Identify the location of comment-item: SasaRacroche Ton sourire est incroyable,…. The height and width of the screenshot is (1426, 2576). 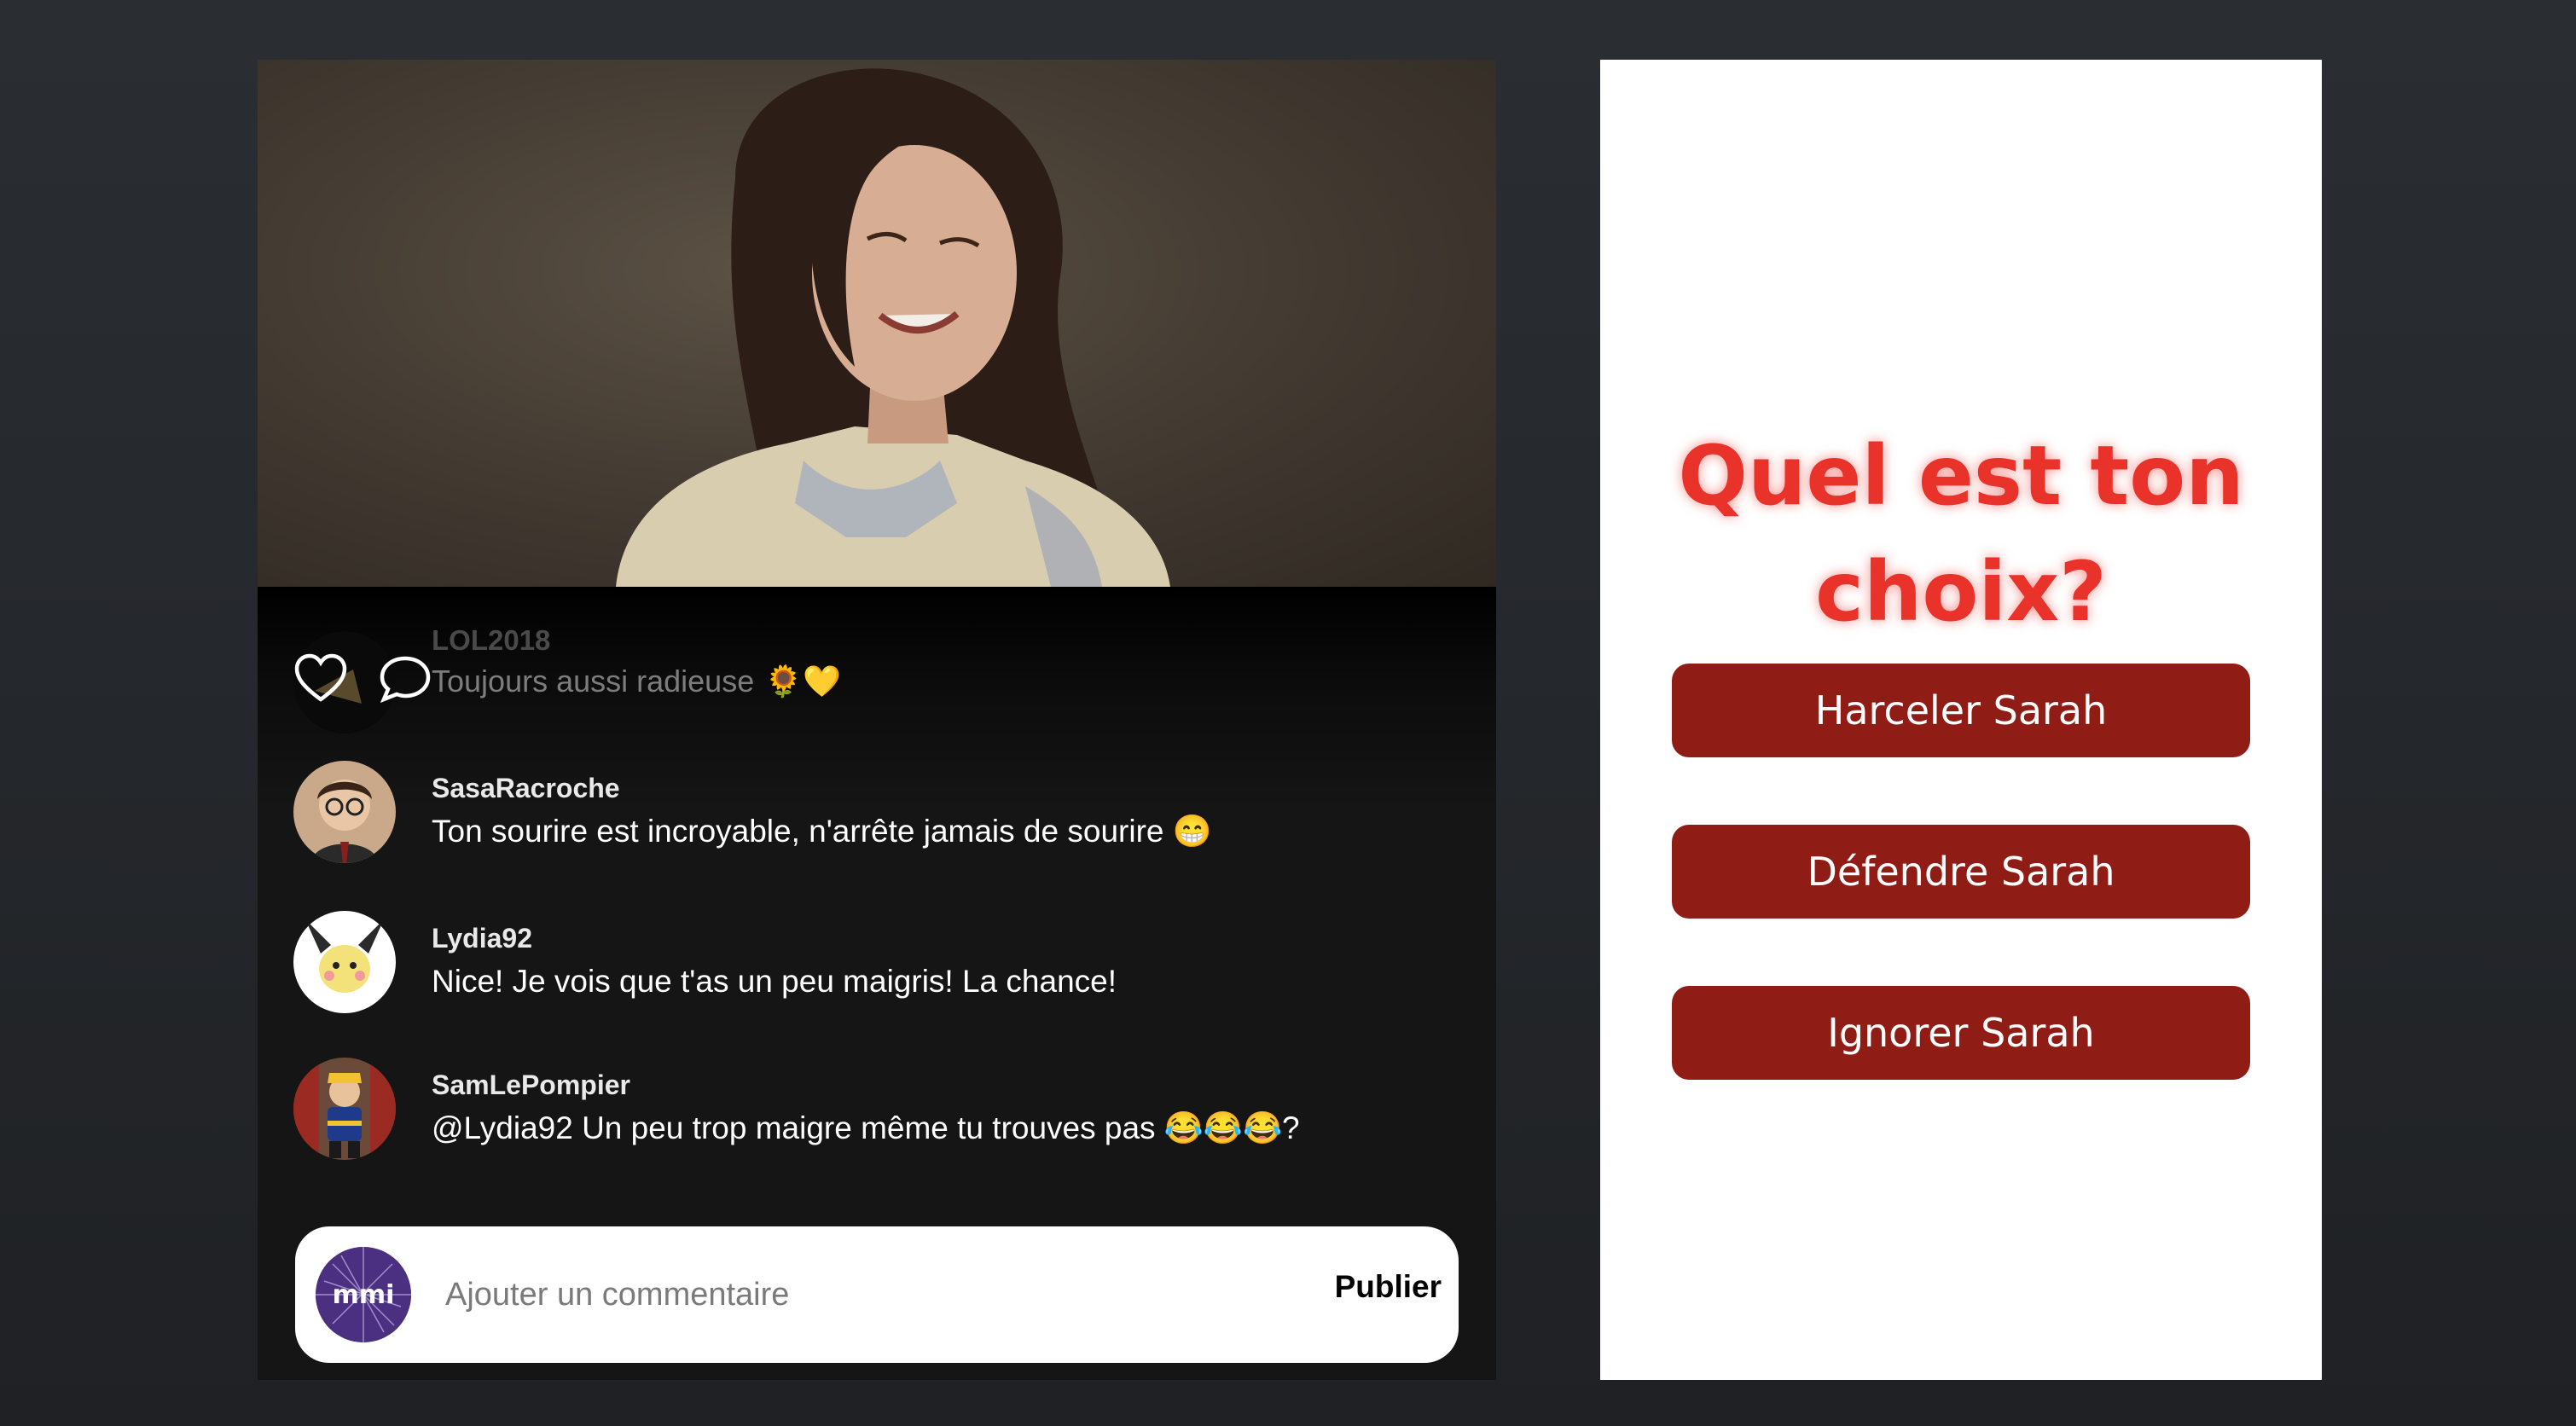
(847, 815).